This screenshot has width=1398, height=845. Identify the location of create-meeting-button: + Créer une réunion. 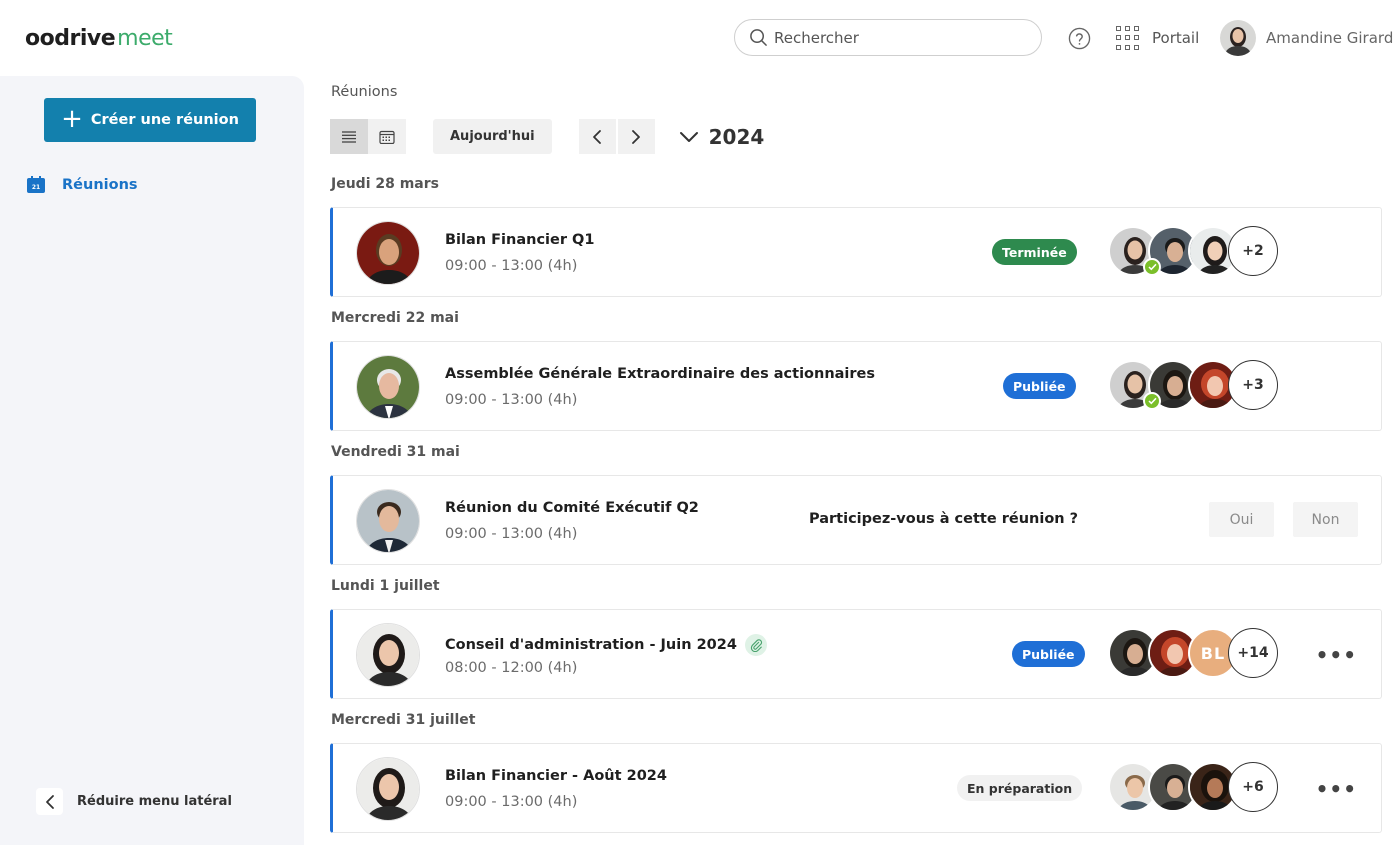
(150, 120).